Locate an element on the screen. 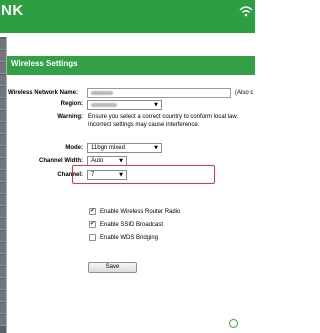  enable-ssid-broadcast-checkbox: ✔ is located at coordinates (92, 224).